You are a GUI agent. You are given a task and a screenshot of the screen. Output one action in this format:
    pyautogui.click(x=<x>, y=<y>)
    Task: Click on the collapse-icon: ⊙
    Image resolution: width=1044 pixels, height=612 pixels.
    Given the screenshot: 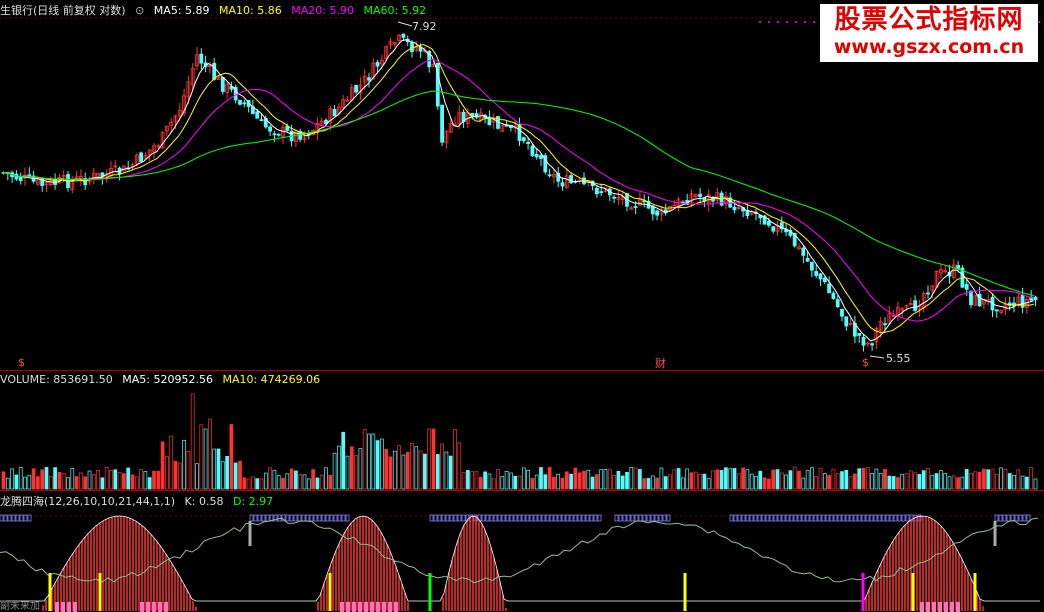 What is the action you would take?
    pyautogui.click(x=139, y=10)
    